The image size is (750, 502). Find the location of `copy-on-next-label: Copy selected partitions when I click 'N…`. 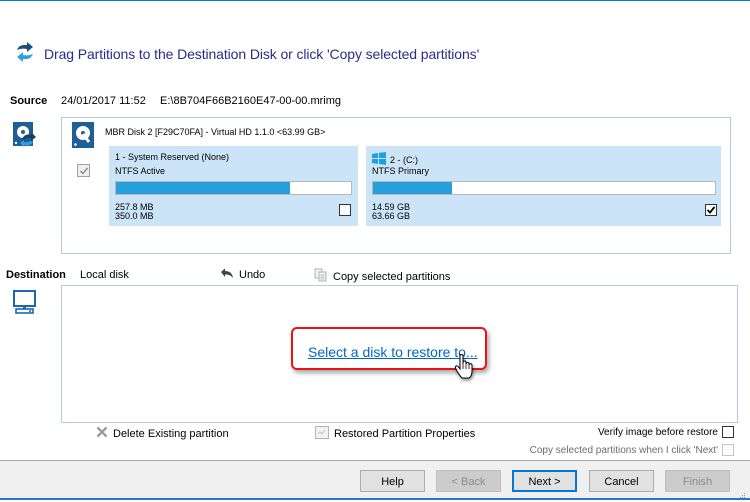

copy-on-next-label: Copy selected partitions when I click 'N… is located at coordinates (623, 450).